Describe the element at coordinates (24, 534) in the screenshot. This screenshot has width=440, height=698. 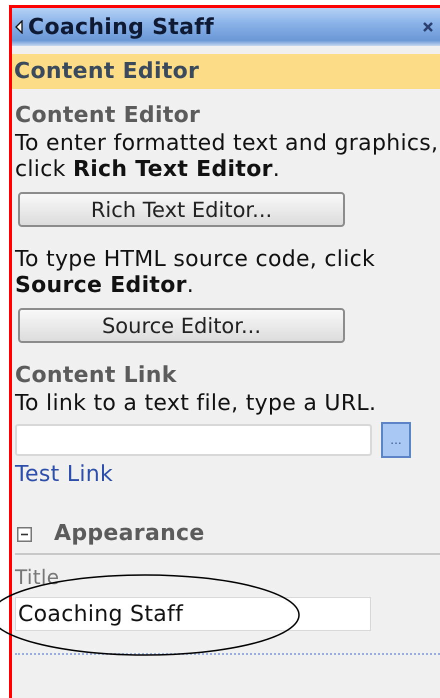
I see `collapse-icon` at that location.